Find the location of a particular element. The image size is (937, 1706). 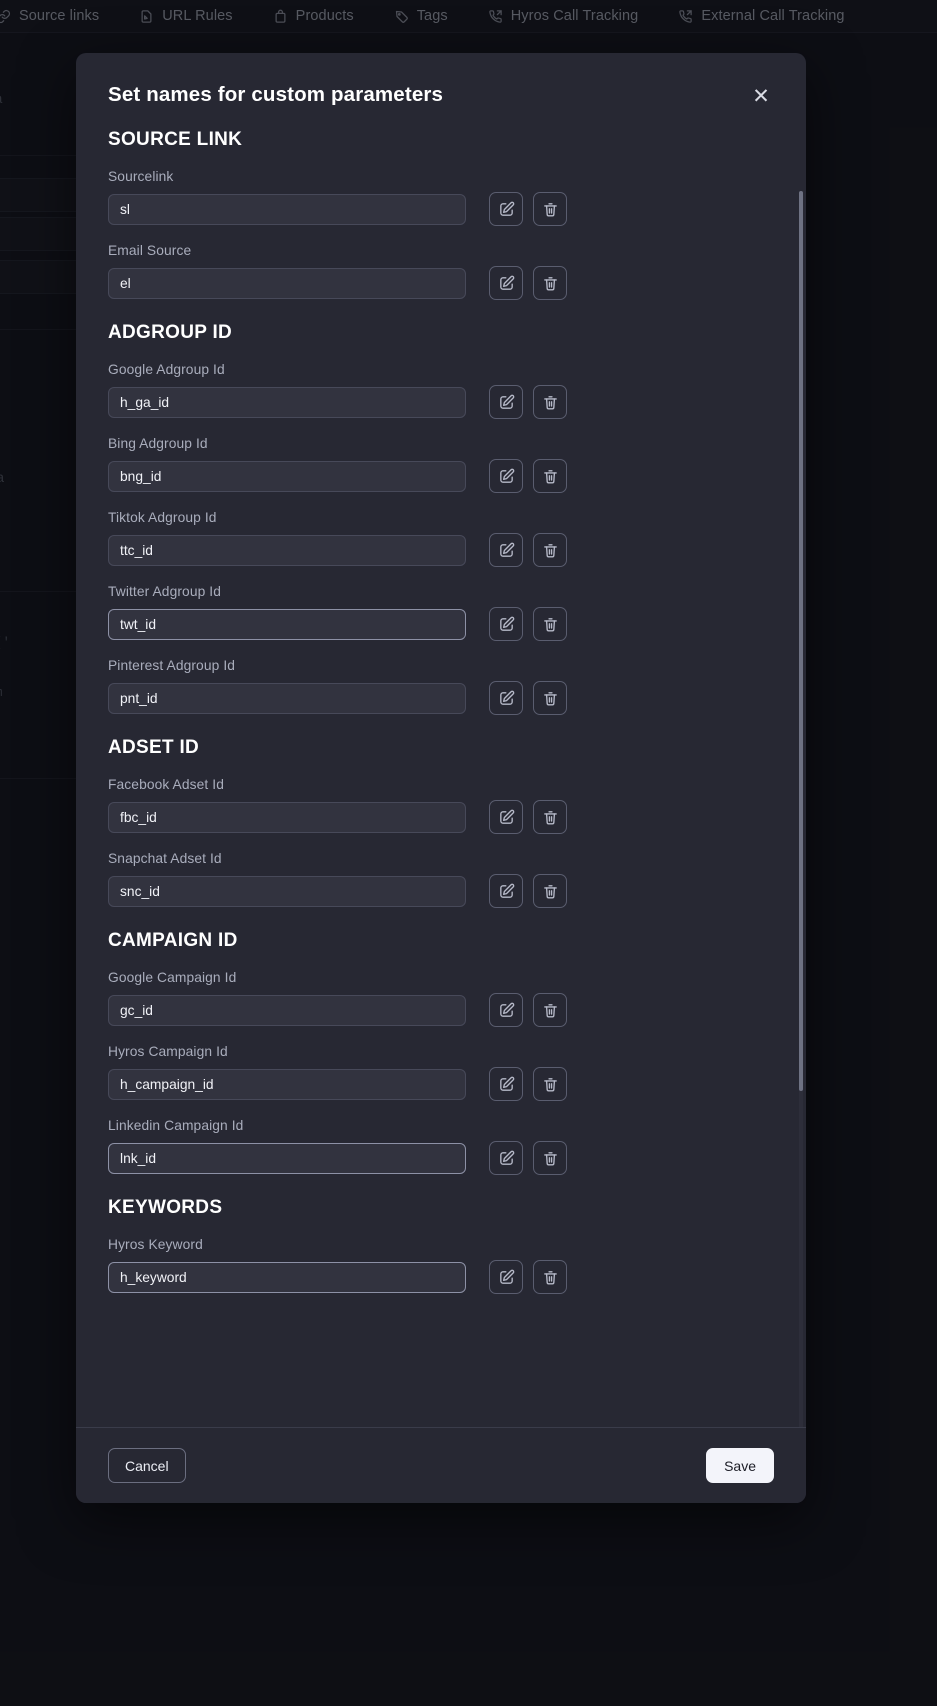

parameter-field-group: Sourcelink is located at coordinates (441, 197).